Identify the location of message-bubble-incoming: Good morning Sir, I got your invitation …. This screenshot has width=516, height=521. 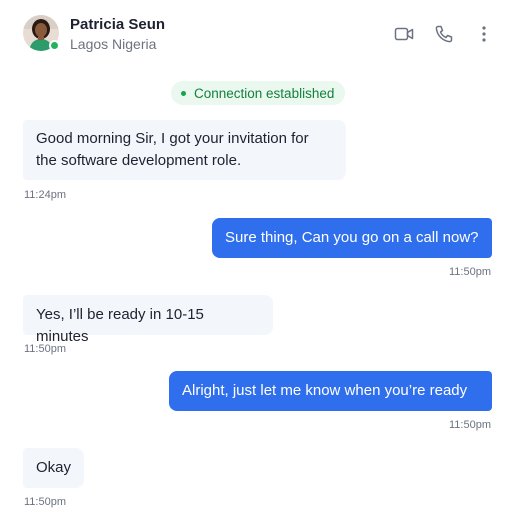
(184, 150).